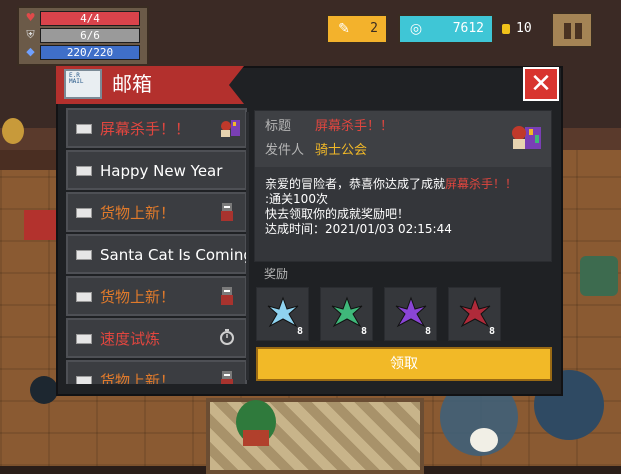  What do you see at coordinates (145, 129) in the screenshot?
I see `mail-item-title: 屏幕杀手！！` at bounding box center [145, 129].